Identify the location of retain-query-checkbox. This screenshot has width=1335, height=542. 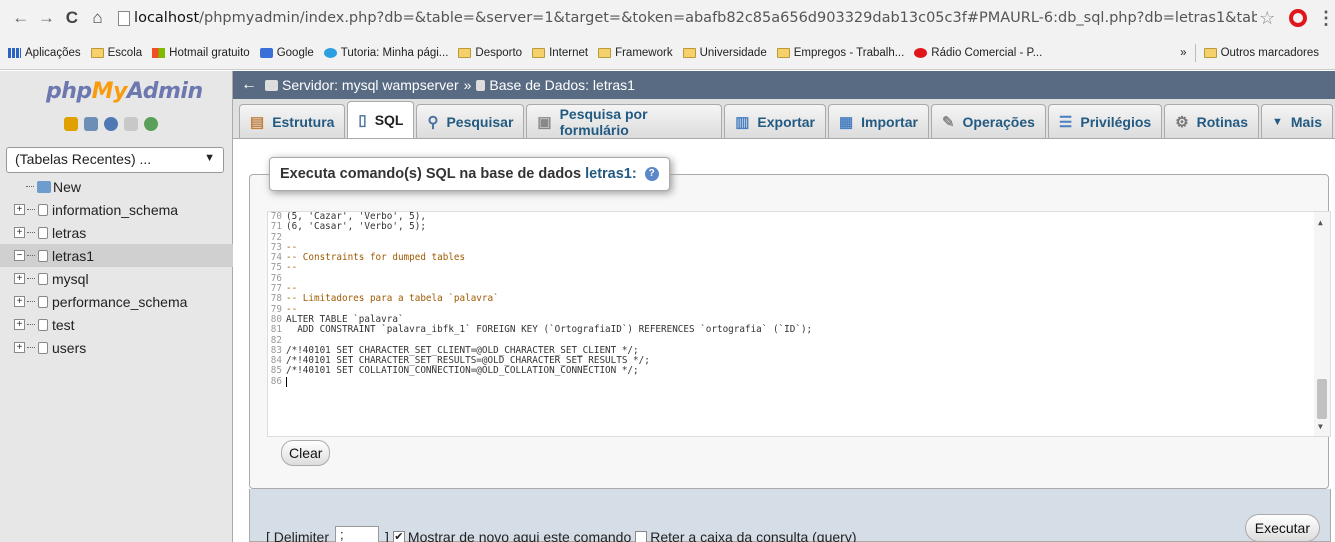
(641, 536).